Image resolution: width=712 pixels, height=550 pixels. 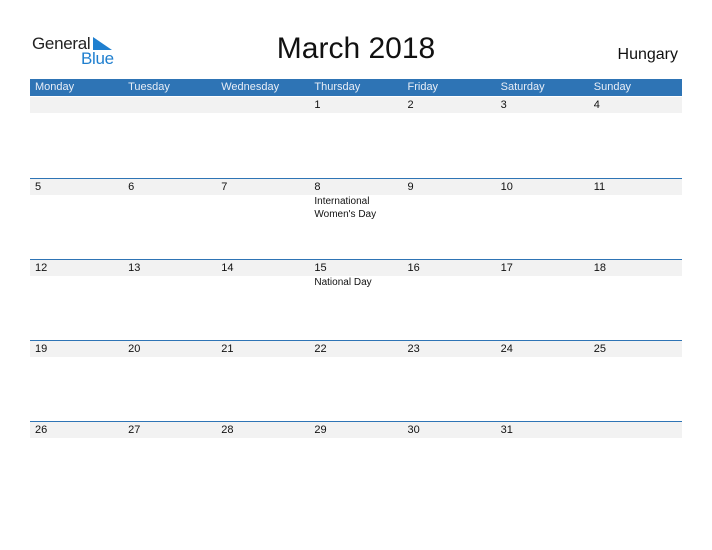 What do you see at coordinates (506, 349) in the screenshot?
I see `day-number: 24` at bounding box center [506, 349].